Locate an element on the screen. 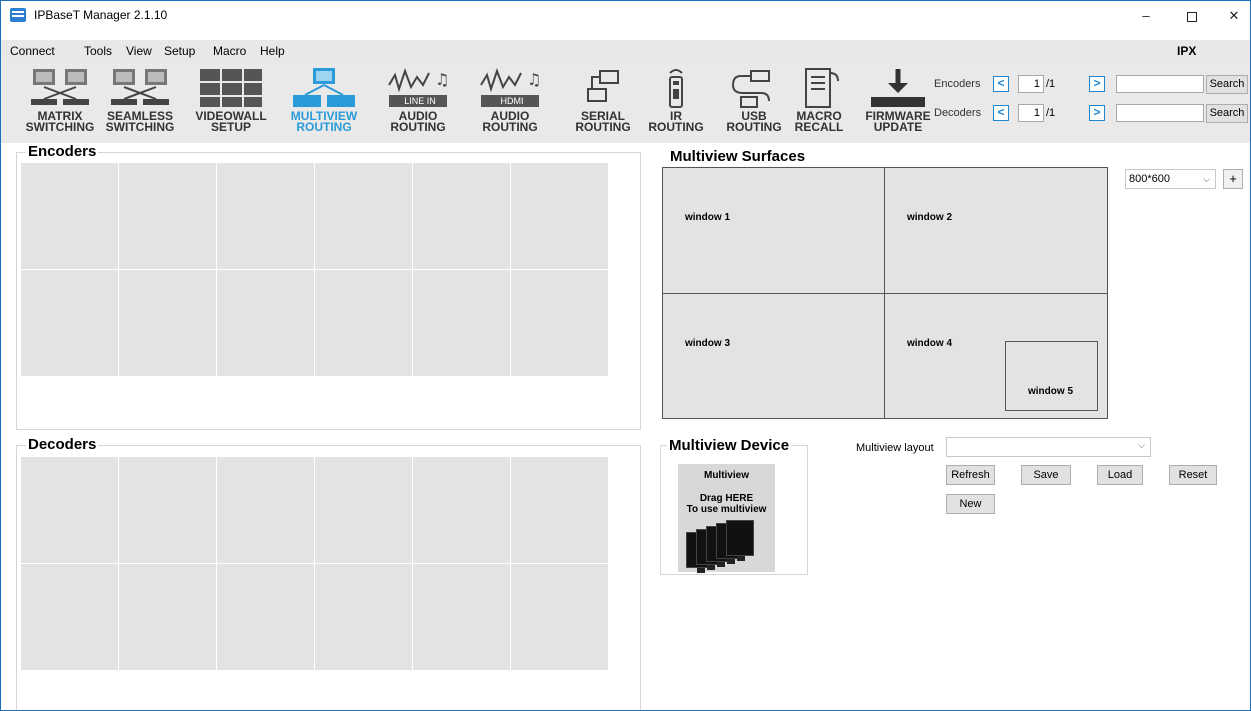 The height and width of the screenshot is (711, 1251). decoders-search-button: Search is located at coordinates (1227, 113).